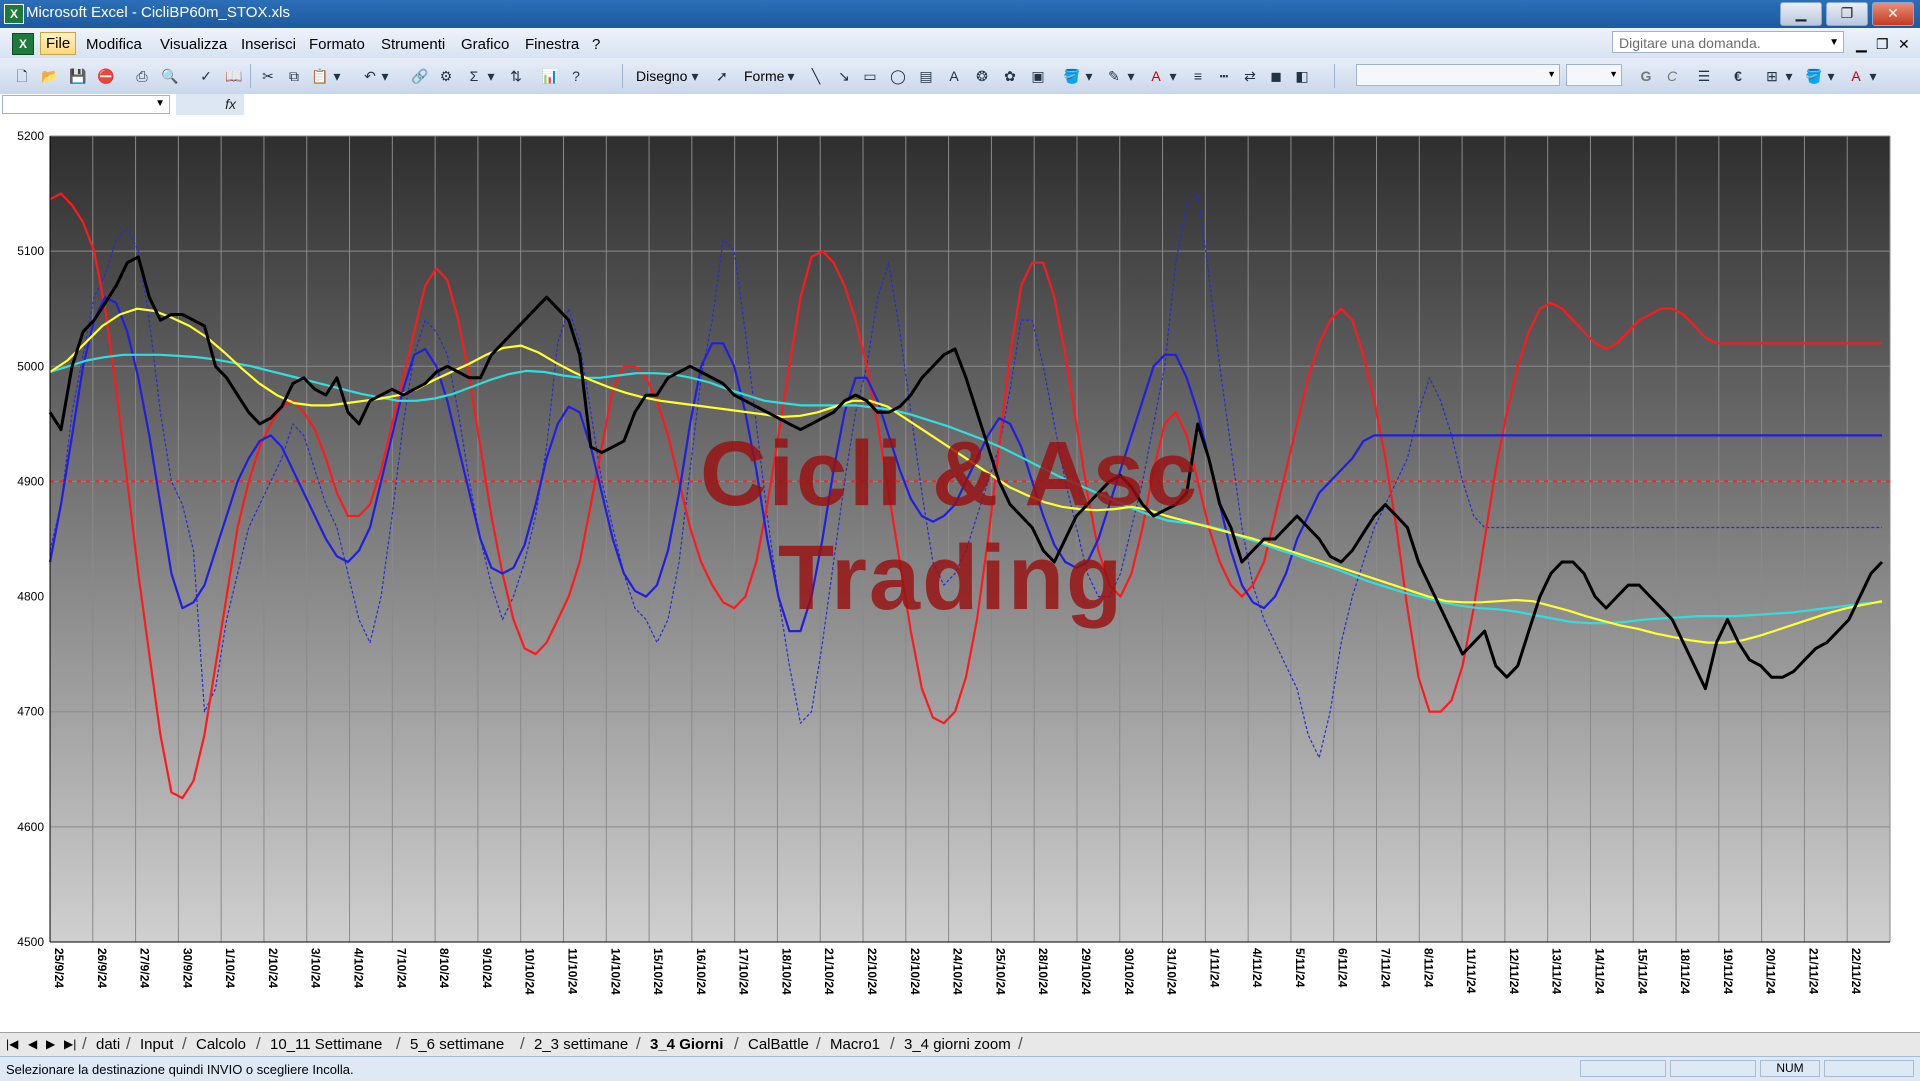 The width and height of the screenshot is (1920, 1081). I want to click on diagram-icon: ❂, so click(982, 76).